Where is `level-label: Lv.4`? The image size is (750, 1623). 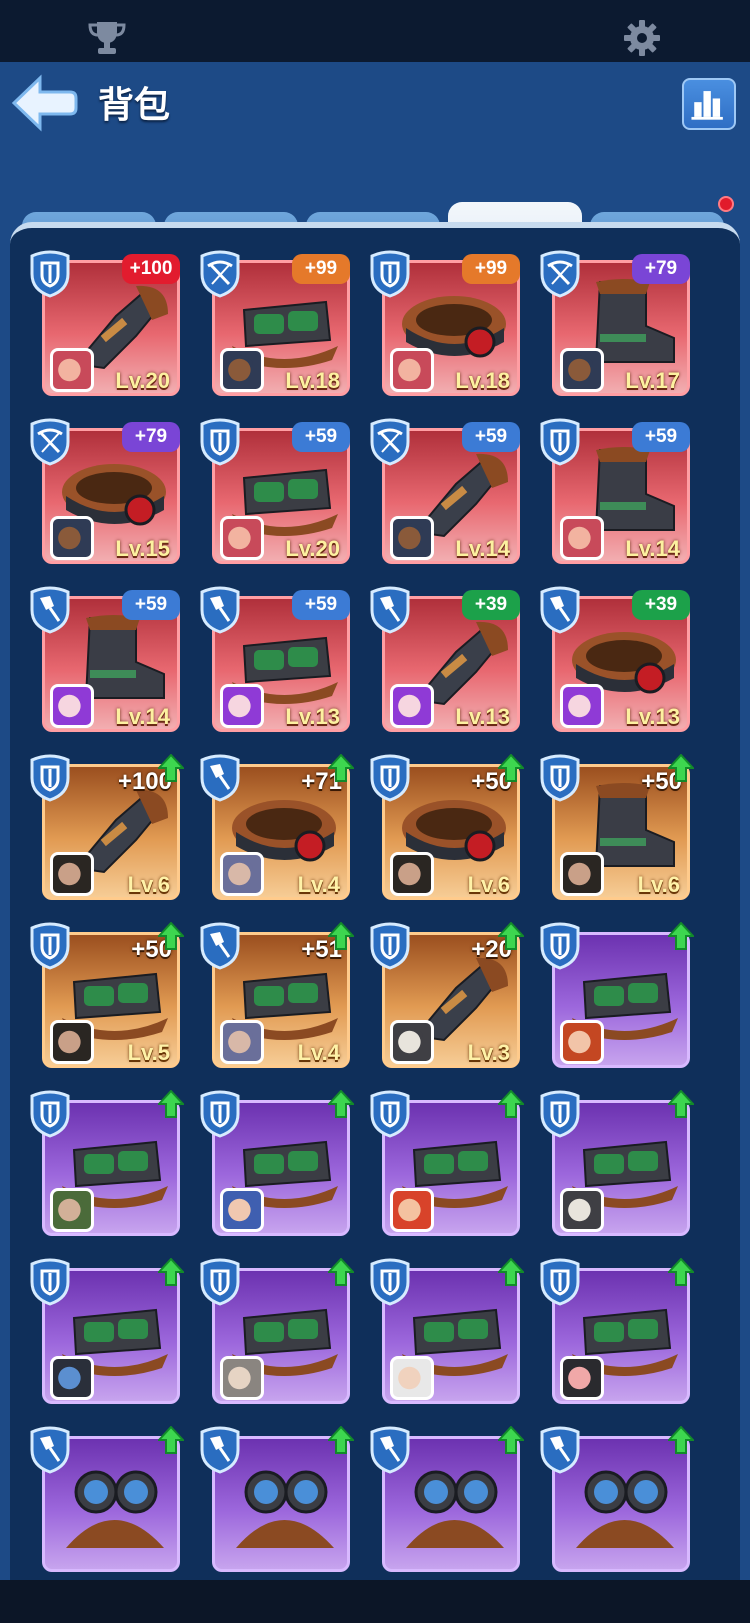
level-label: Lv.4 is located at coordinates (318, 1052).